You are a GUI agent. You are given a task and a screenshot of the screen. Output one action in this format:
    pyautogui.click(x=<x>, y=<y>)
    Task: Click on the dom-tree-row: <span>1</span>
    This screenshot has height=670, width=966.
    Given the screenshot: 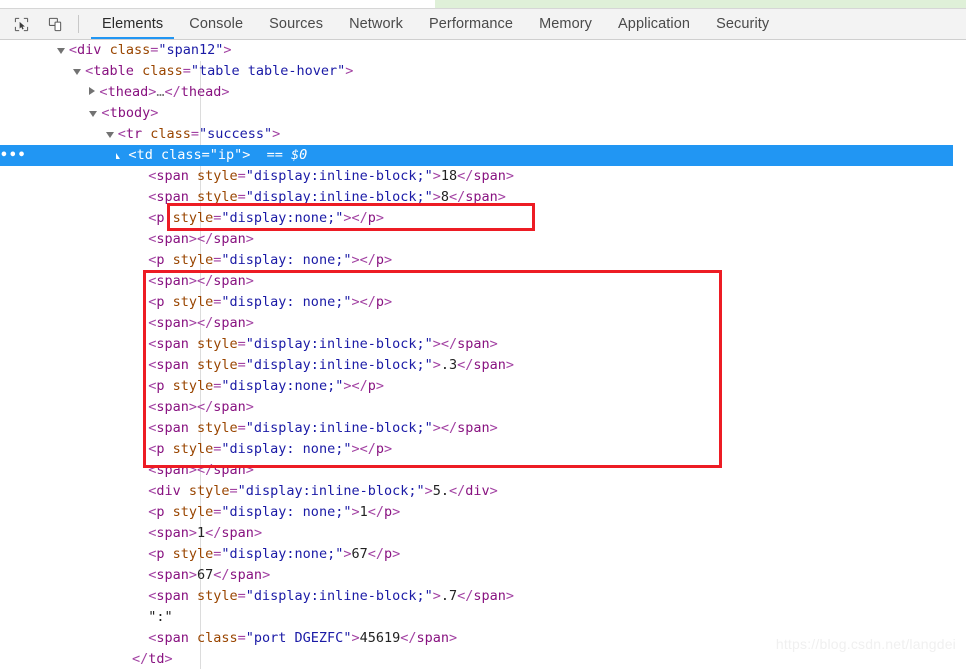 What is the action you would take?
    pyautogui.click(x=483, y=533)
    